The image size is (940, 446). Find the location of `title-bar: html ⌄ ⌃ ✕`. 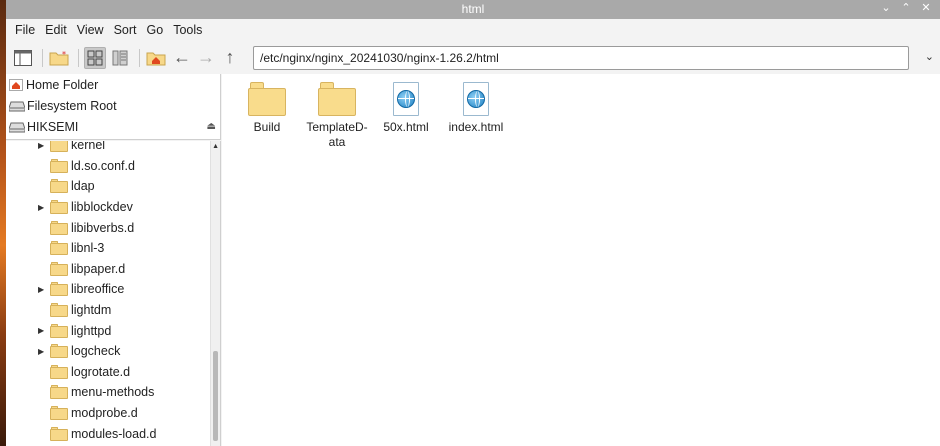

title-bar: html ⌄ ⌃ ✕ is located at coordinates (473, 9).